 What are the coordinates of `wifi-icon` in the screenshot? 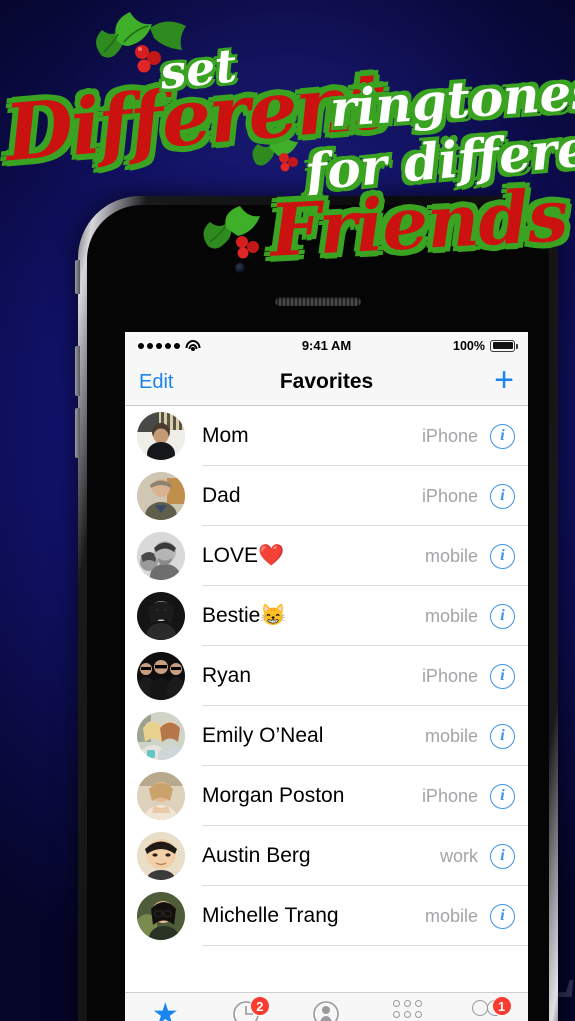 It's located at (192, 345).